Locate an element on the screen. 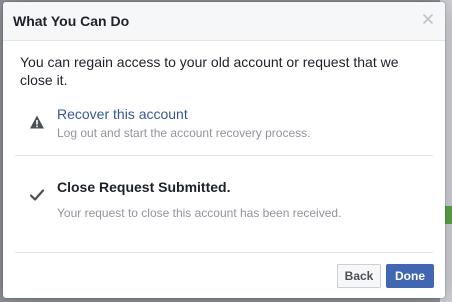  footer-divider is located at coordinates (224, 252).